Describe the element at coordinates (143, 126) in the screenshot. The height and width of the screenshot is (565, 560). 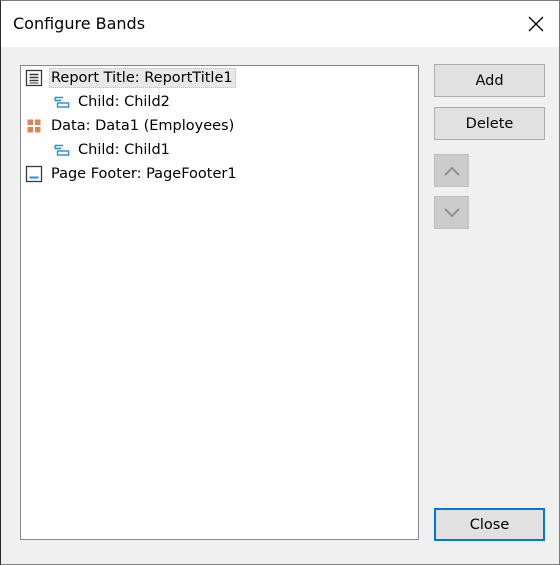
I see `tree-item-label: Data: Data1 (Employees)` at that location.